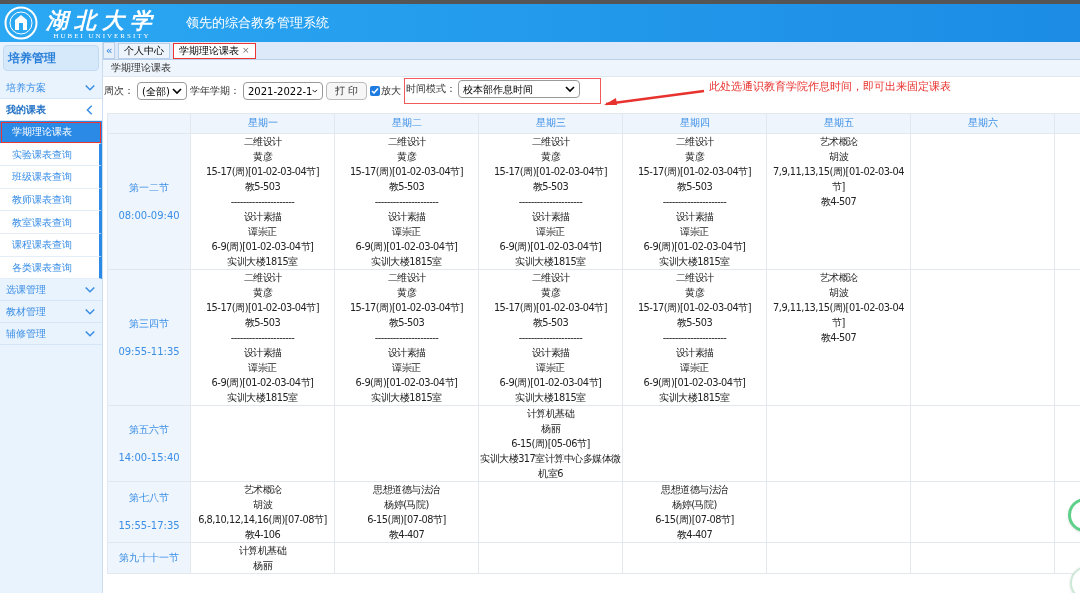 The width and height of the screenshot is (1080, 593). What do you see at coordinates (262, 123) in the screenshot?
I see `day-header: 星期一` at bounding box center [262, 123].